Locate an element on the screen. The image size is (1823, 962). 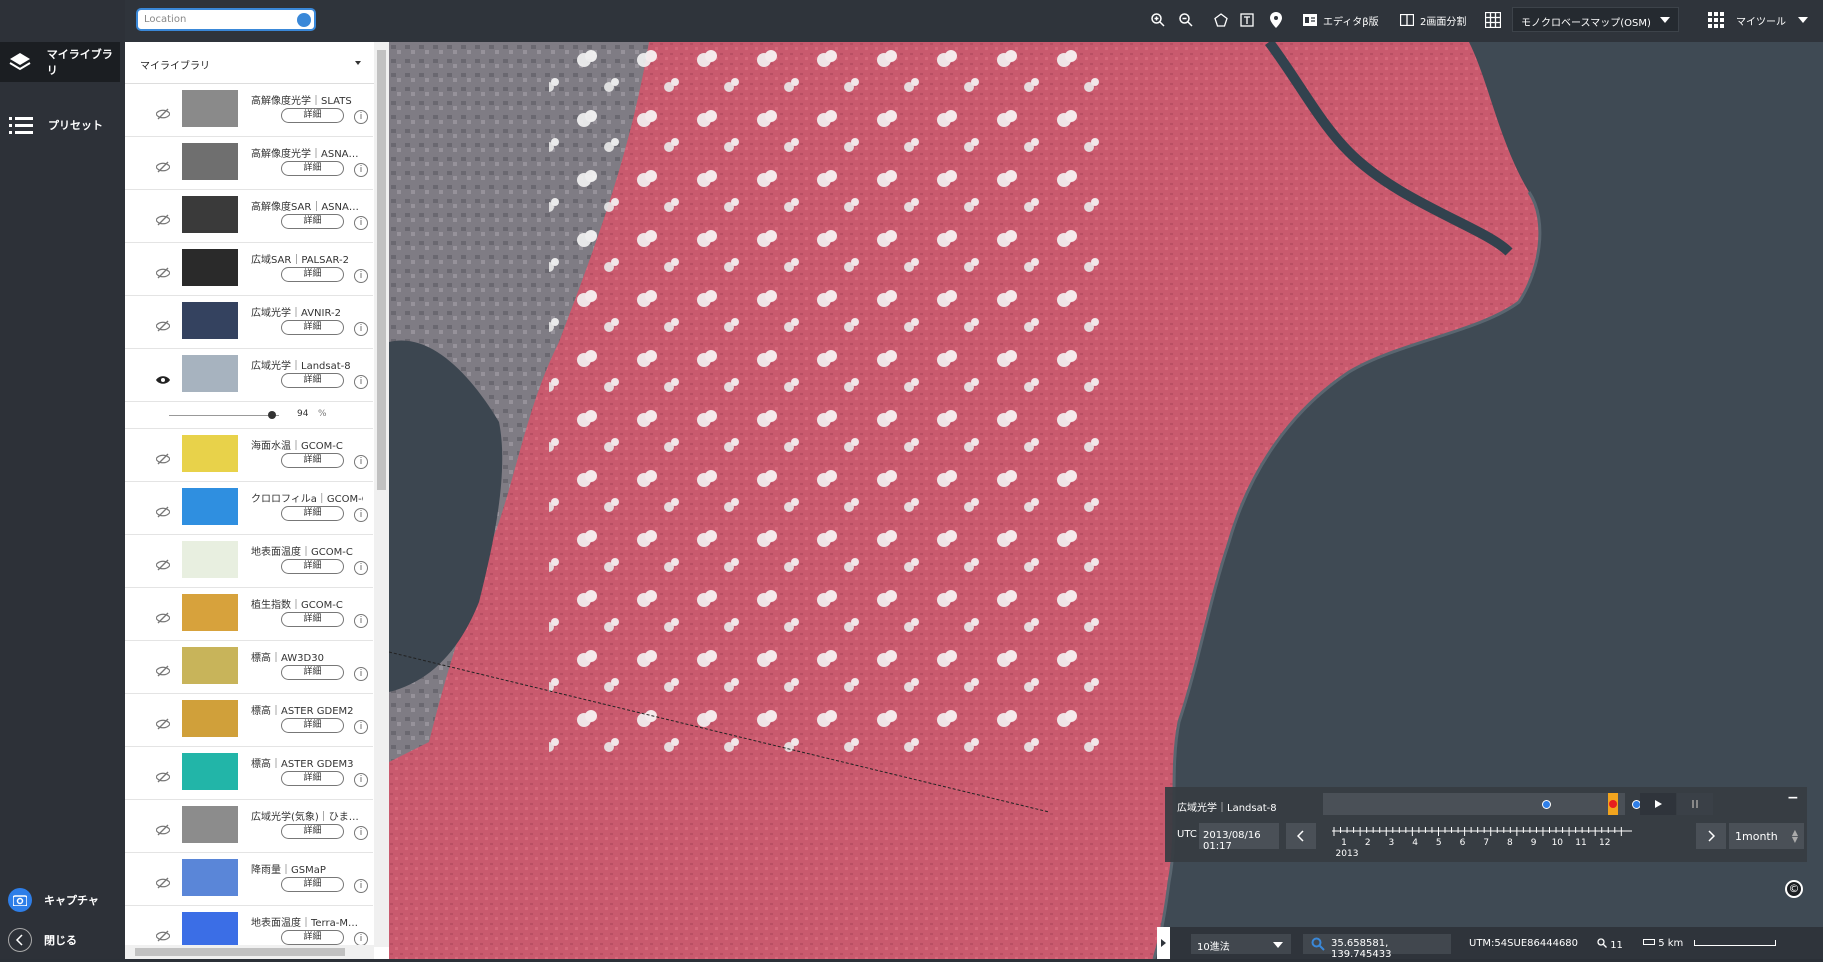
close-panel-button: 閉じる is located at coordinates (42, 940).